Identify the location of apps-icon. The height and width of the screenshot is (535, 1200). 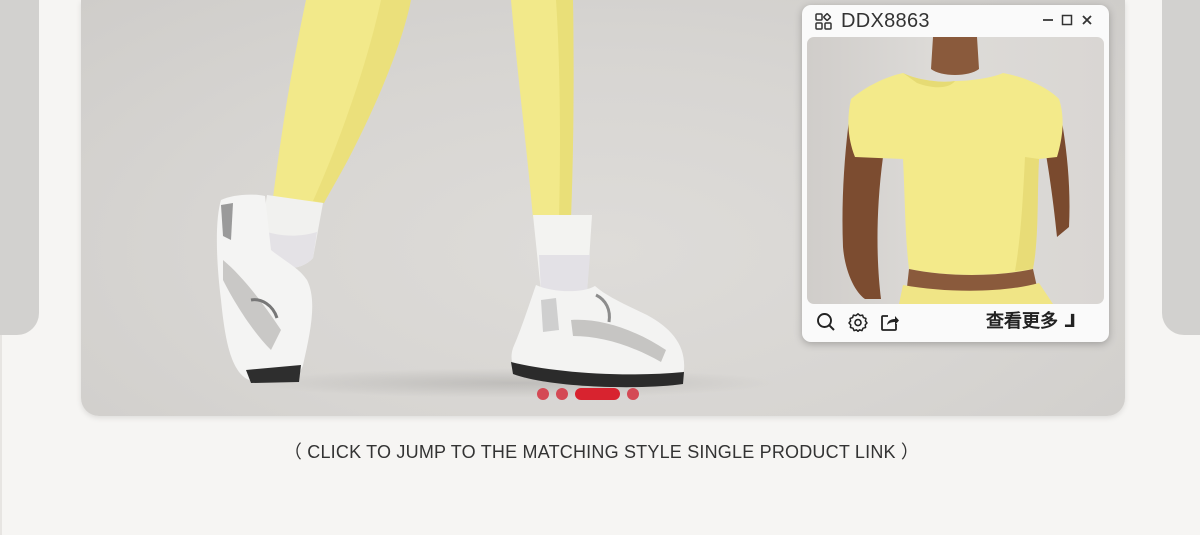
(823, 21).